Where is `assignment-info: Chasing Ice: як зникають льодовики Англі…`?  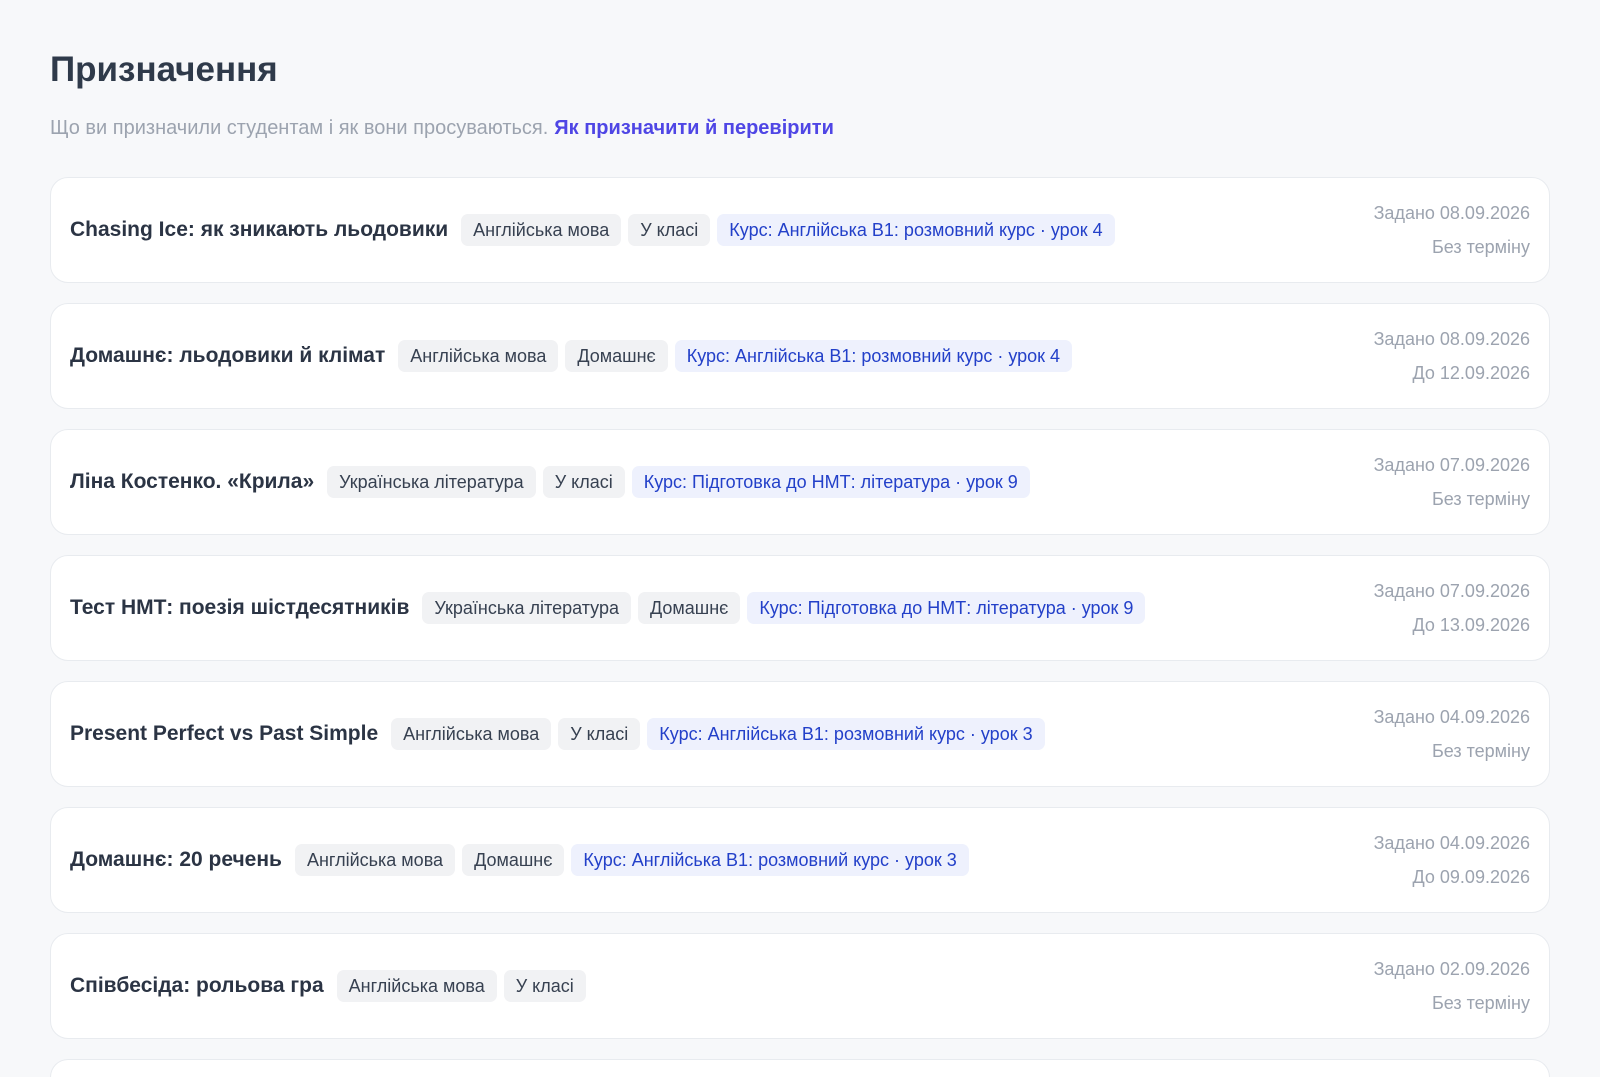 assignment-info: Chasing Ice: як зникають льодовики Англі… is located at coordinates (592, 230).